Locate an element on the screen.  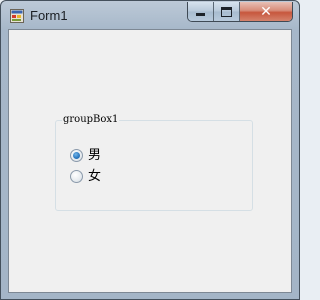
group-box-label: groupBox1 is located at coordinates (91, 120).